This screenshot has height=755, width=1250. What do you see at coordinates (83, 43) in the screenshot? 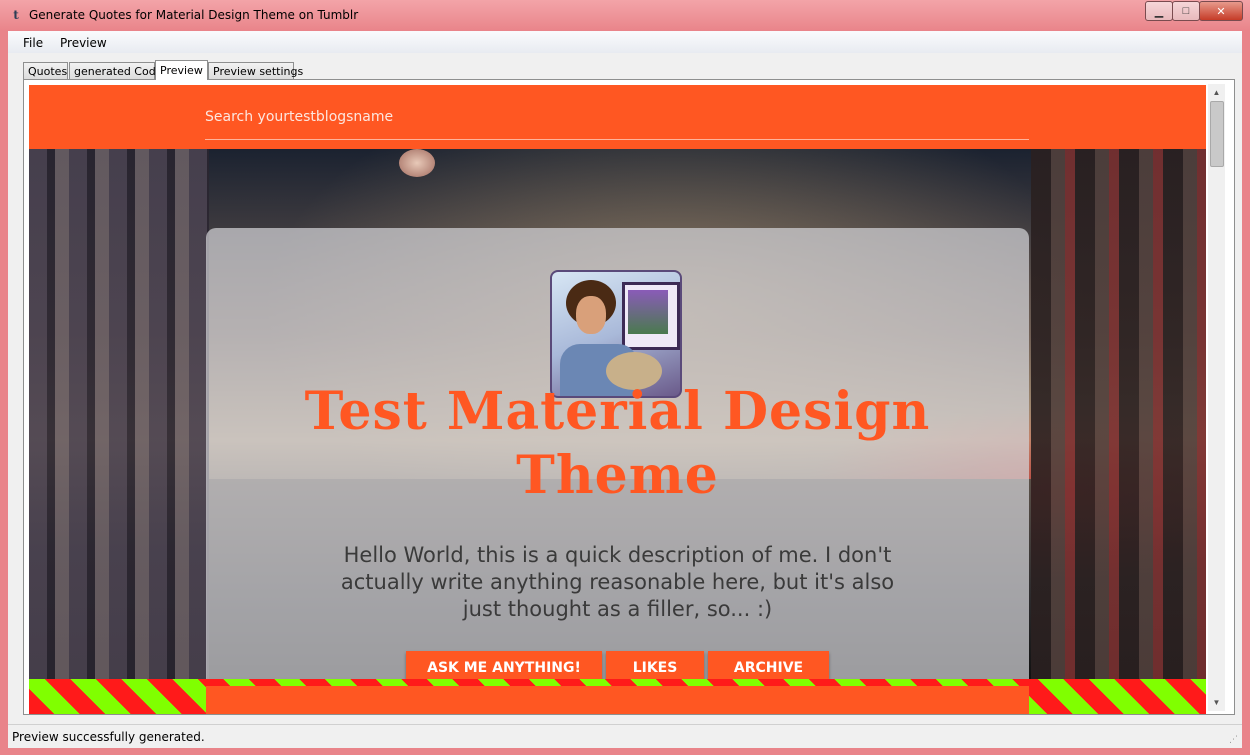
I see `menu-preview: Preview` at bounding box center [83, 43].